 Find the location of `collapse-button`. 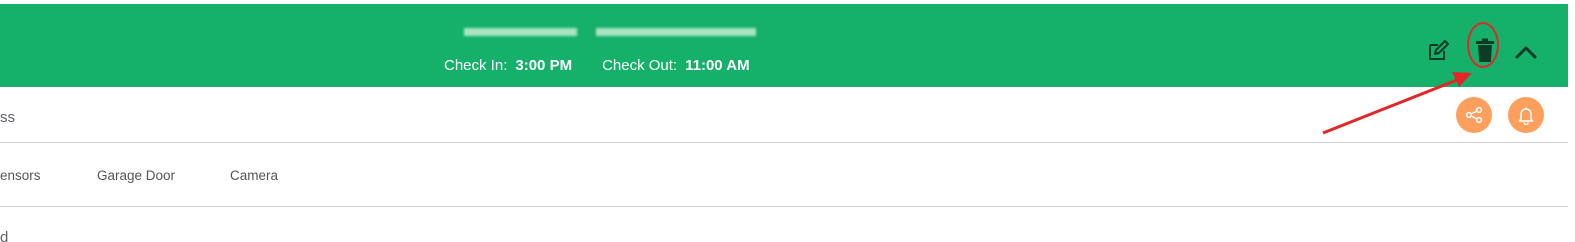

collapse-button is located at coordinates (1526, 52).